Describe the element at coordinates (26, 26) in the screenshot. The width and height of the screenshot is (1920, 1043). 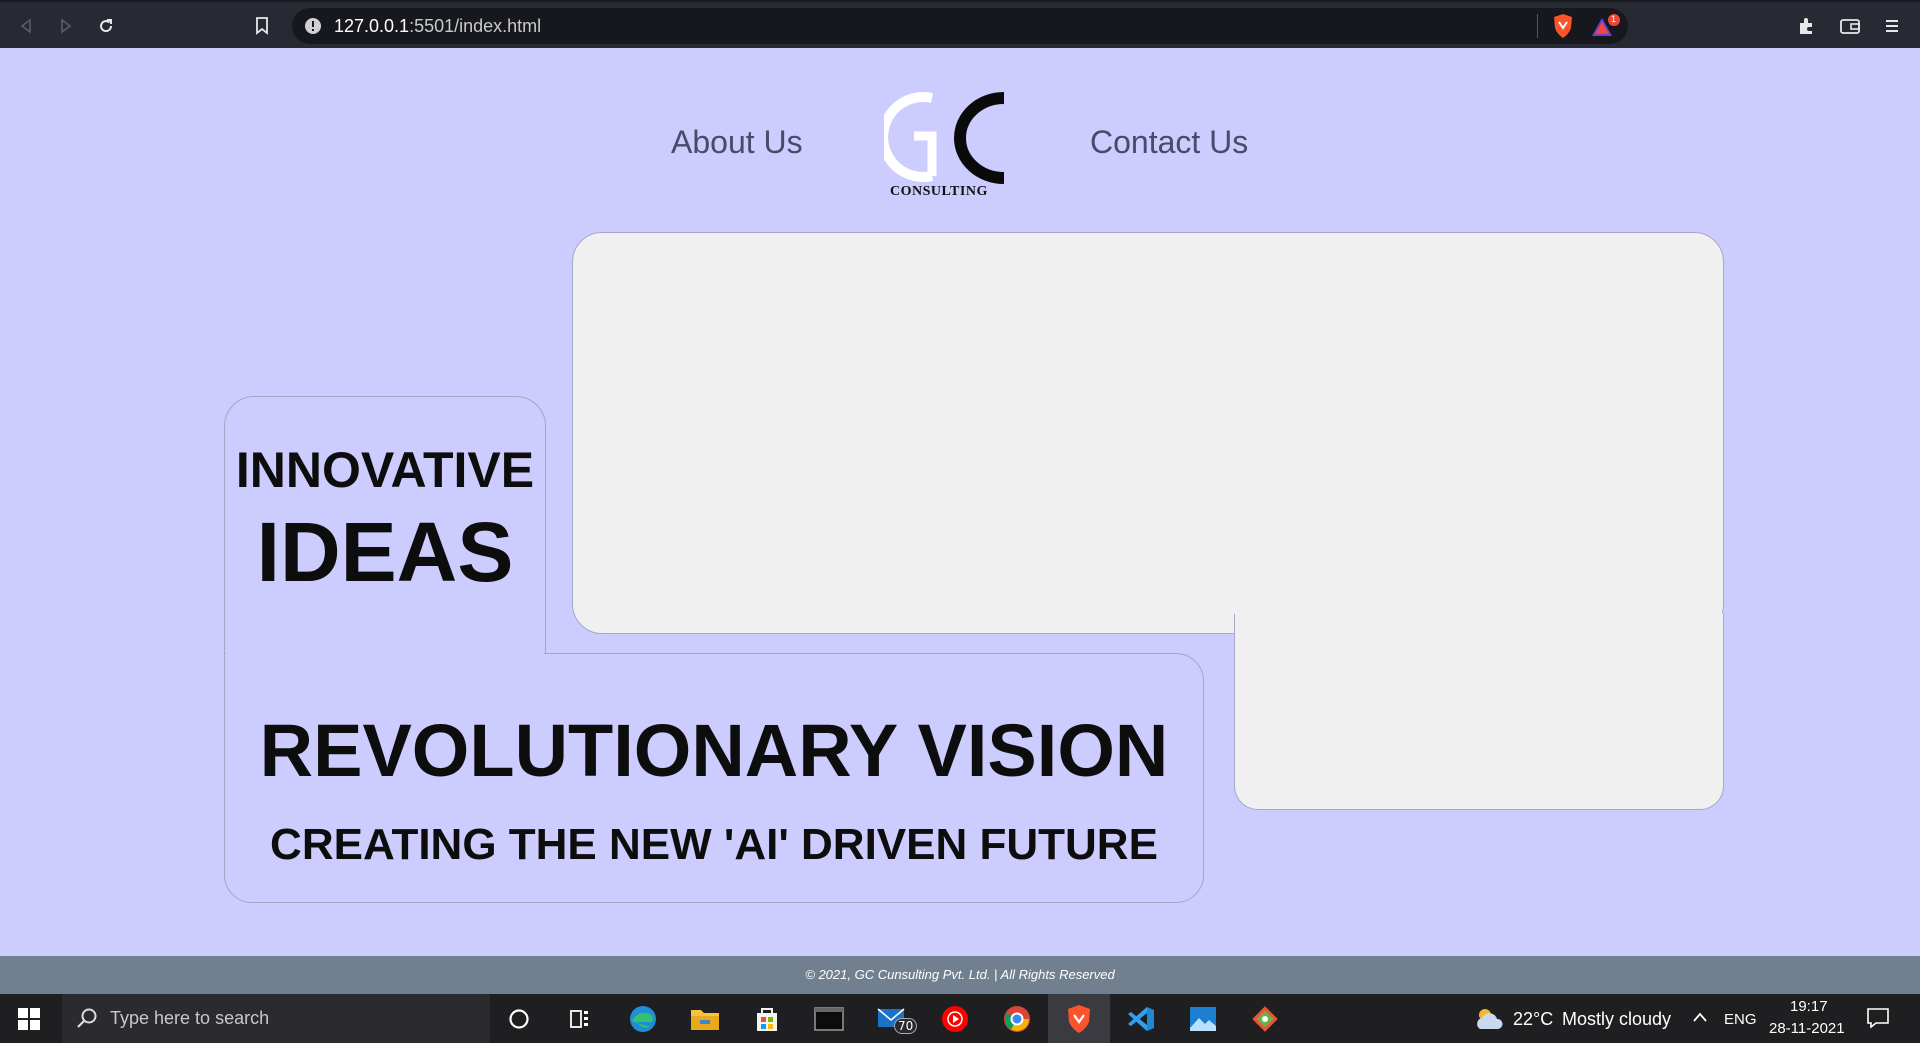
I see `back-icon` at that location.